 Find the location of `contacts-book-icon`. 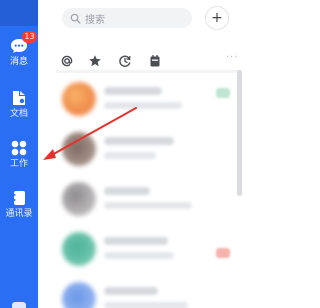

contacts-book-icon is located at coordinates (19, 198).